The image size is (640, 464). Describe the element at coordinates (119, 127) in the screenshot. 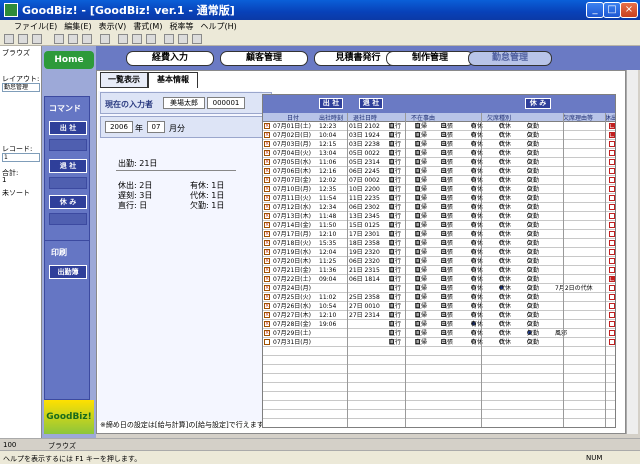

I see `year-field: 2006` at that location.